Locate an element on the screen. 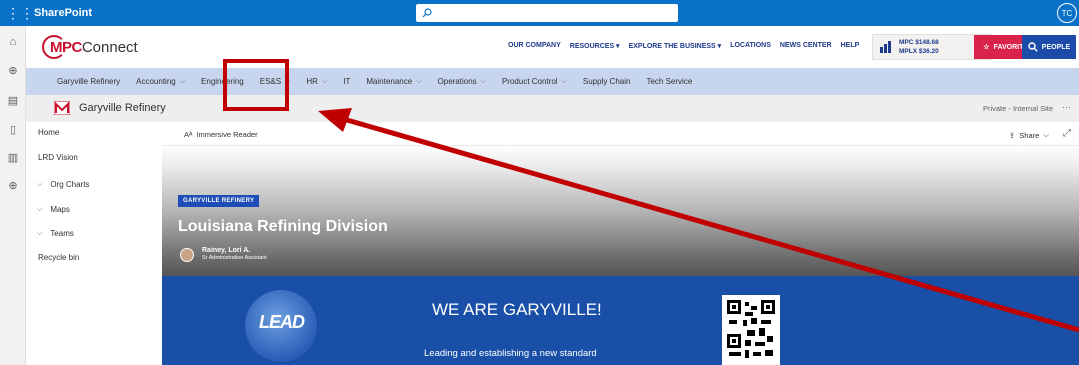 The height and width of the screenshot is (365, 1079). banner-title: WE ARE GARYVILLE! is located at coordinates (517, 309).